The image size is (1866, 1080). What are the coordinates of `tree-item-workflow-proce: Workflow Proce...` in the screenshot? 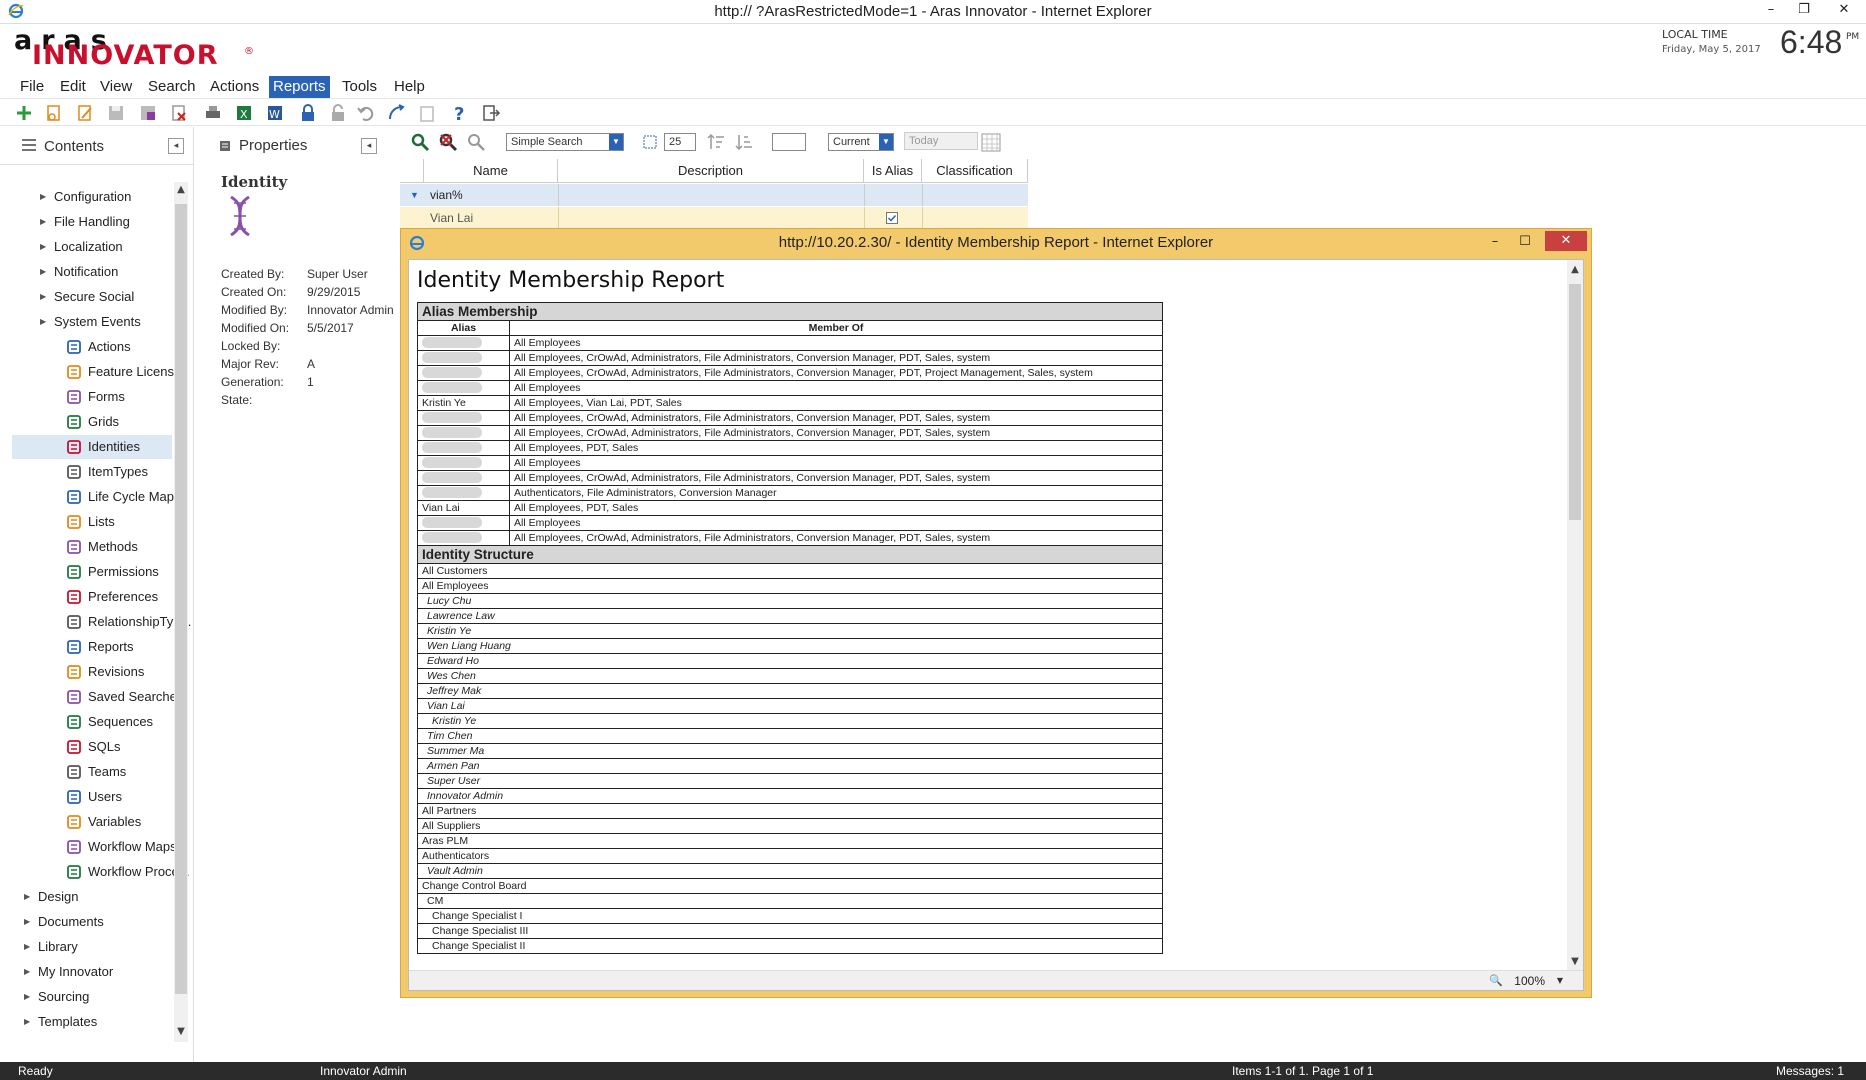 It's located at (101, 872).